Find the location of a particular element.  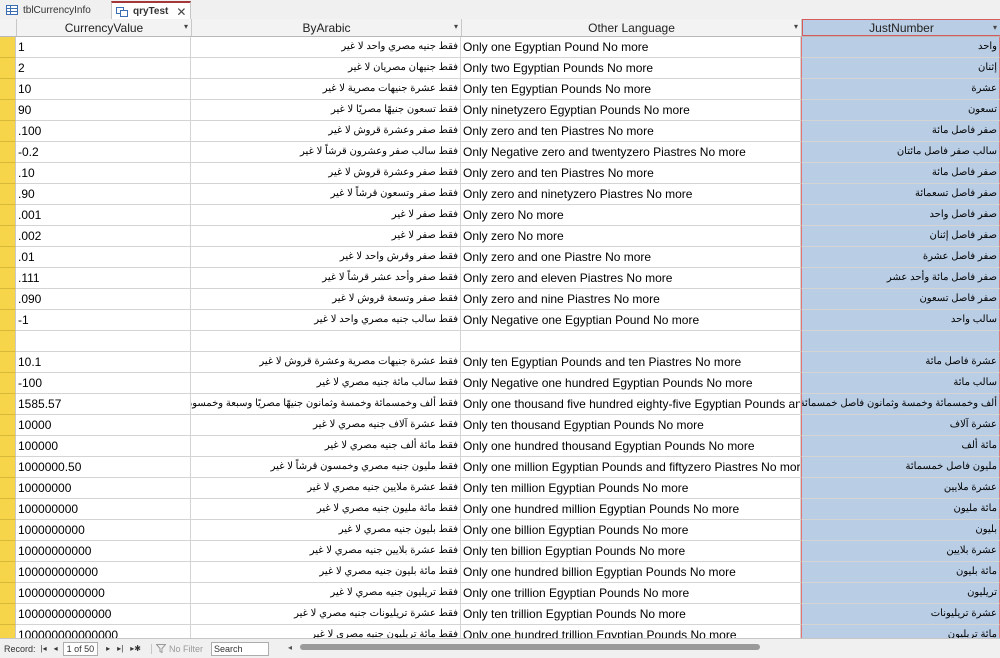

tab-qrytest: qryTest ✕ is located at coordinates (151, 10).